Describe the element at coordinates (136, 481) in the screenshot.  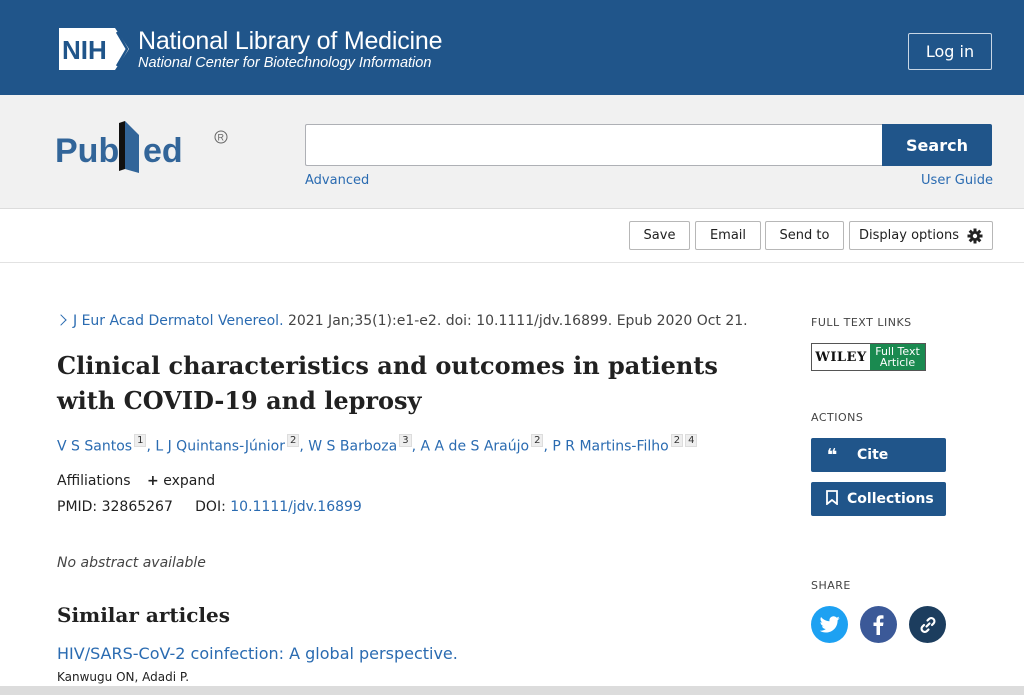
I see `affiliations-toggle: Affiliations + expand` at that location.